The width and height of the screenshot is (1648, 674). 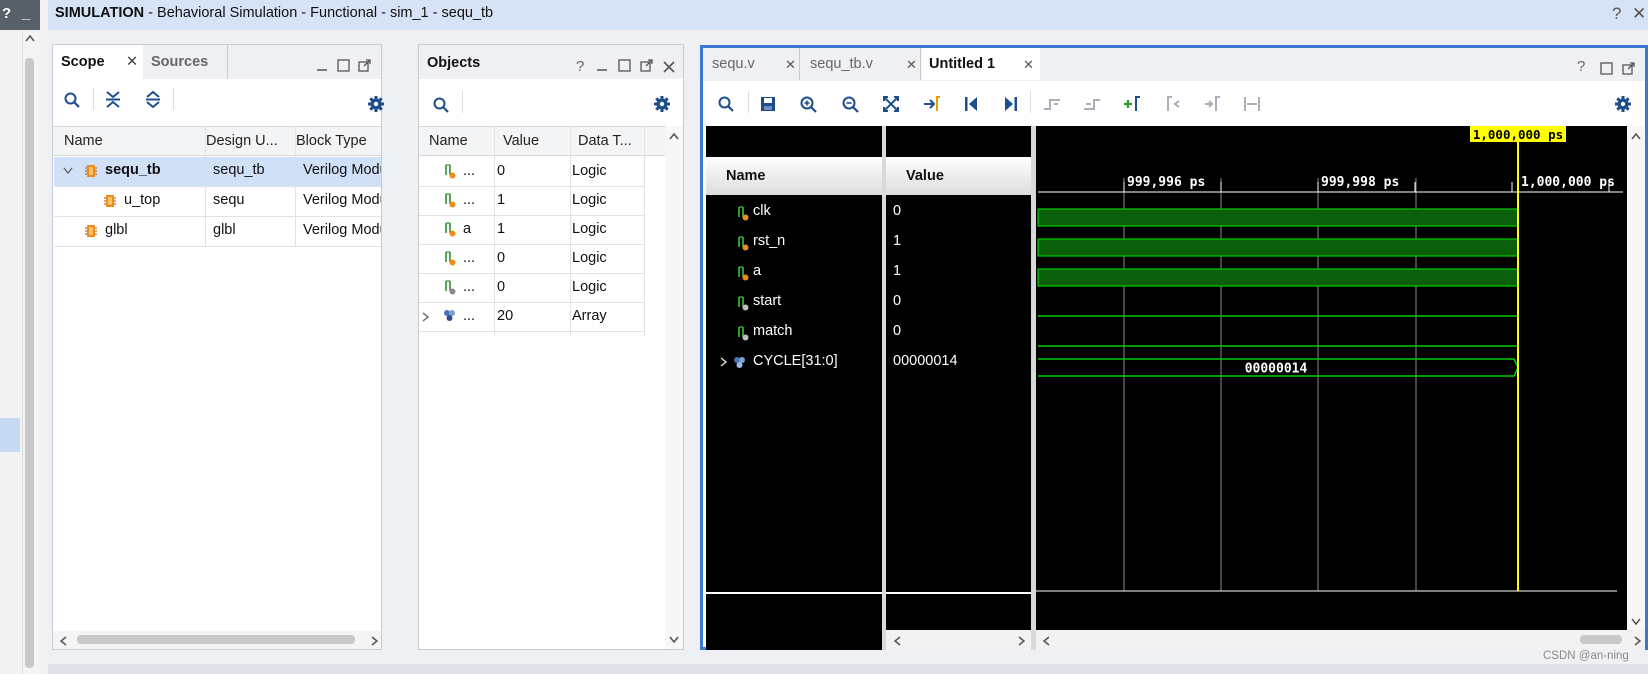 What do you see at coordinates (1616, 14) in the screenshot?
I see `title-help-icon: ?` at bounding box center [1616, 14].